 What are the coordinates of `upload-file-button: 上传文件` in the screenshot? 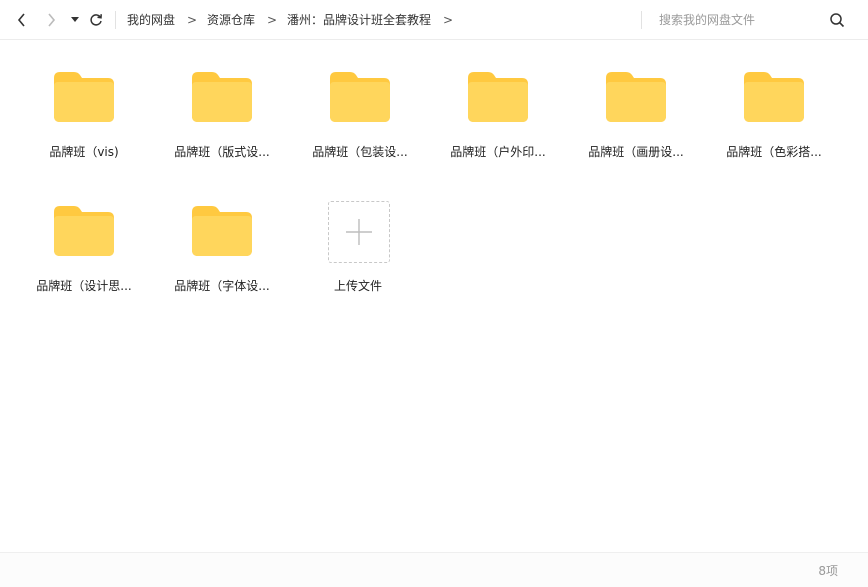 It's located at (358, 256).